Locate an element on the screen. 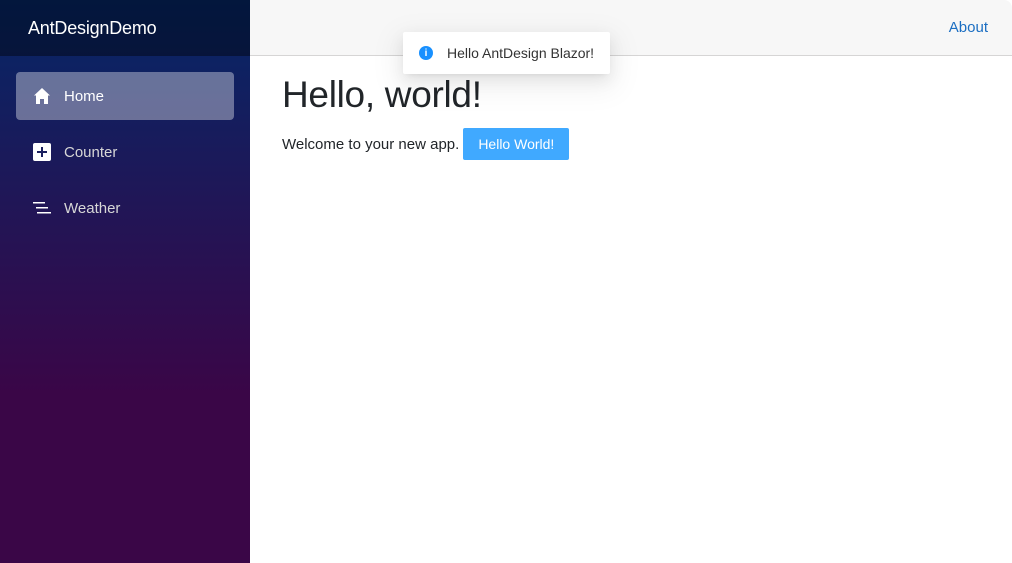 The height and width of the screenshot is (563, 1012). sidebar-item-home: Home is located at coordinates (125, 96).